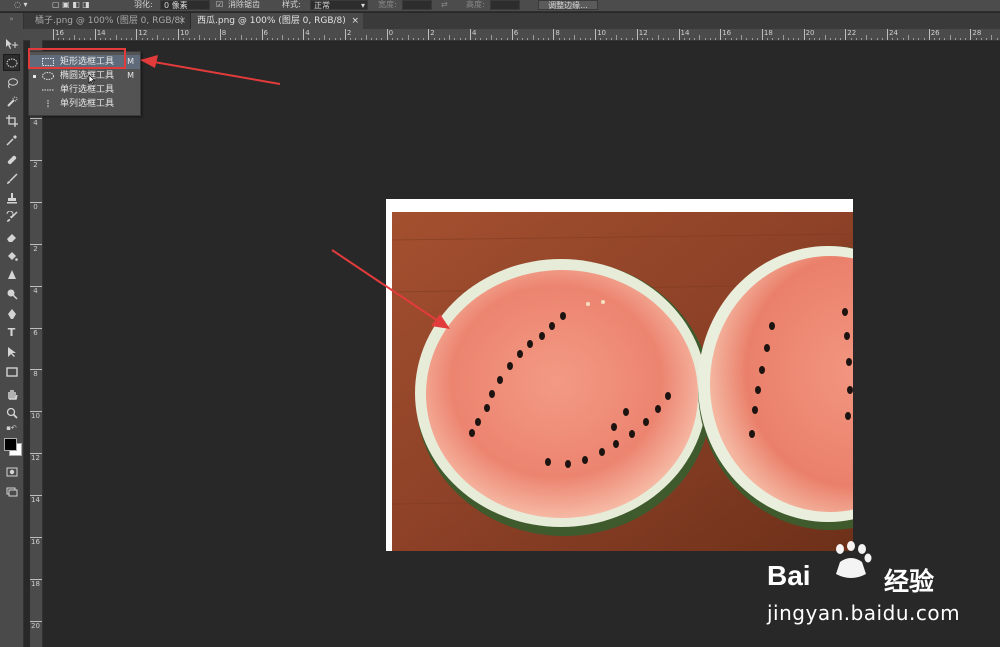  Describe the element at coordinates (77, 58) in the screenshot. I see `highlight-box` at that location.